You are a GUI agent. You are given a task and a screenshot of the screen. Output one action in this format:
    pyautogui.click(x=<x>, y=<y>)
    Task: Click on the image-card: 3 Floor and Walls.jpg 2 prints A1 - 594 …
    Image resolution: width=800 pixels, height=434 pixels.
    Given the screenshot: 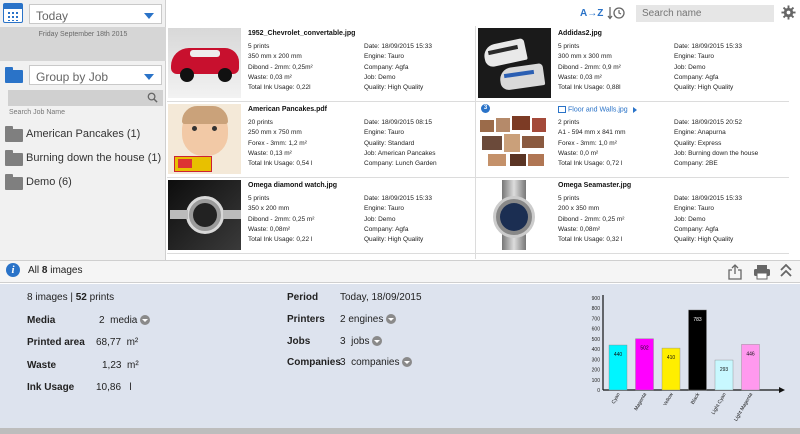 What is the action you would take?
    pyautogui.click(x=633, y=140)
    